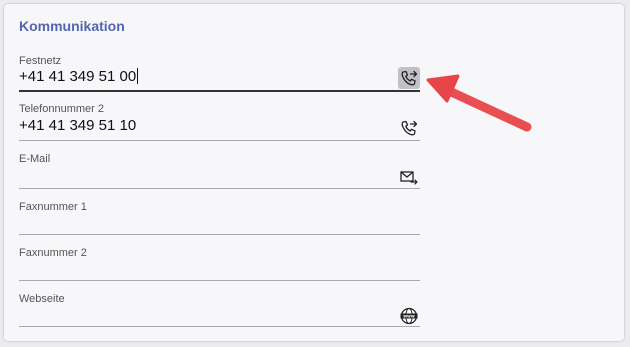 The width and height of the screenshot is (630, 347). Describe the element at coordinates (138, 76) in the screenshot. I see `text-caret` at that location.